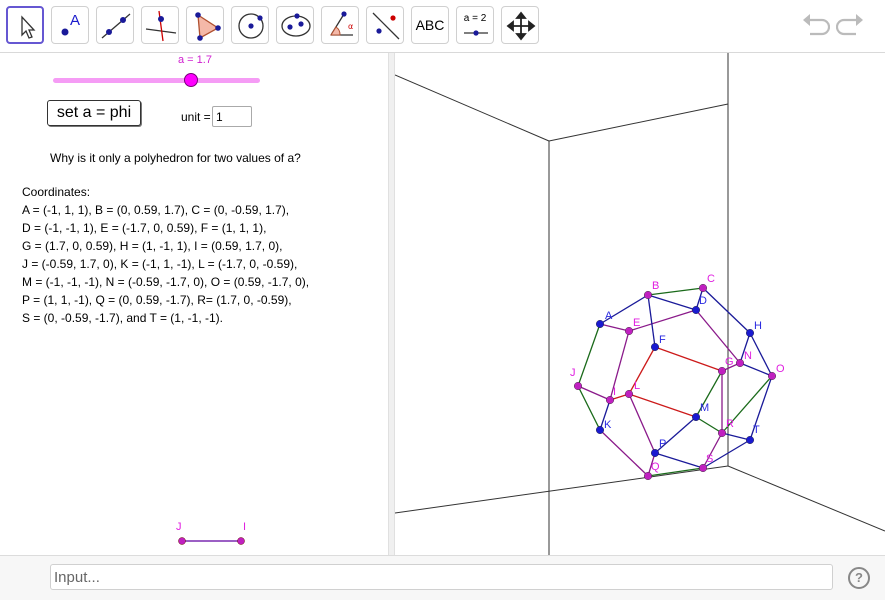 Image resolution: width=885 pixels, height=600 pixels. What do you see at coordinates (859, 578) in the screenshot?
I see `help-icon: ?` at bounding box center [859, 578].